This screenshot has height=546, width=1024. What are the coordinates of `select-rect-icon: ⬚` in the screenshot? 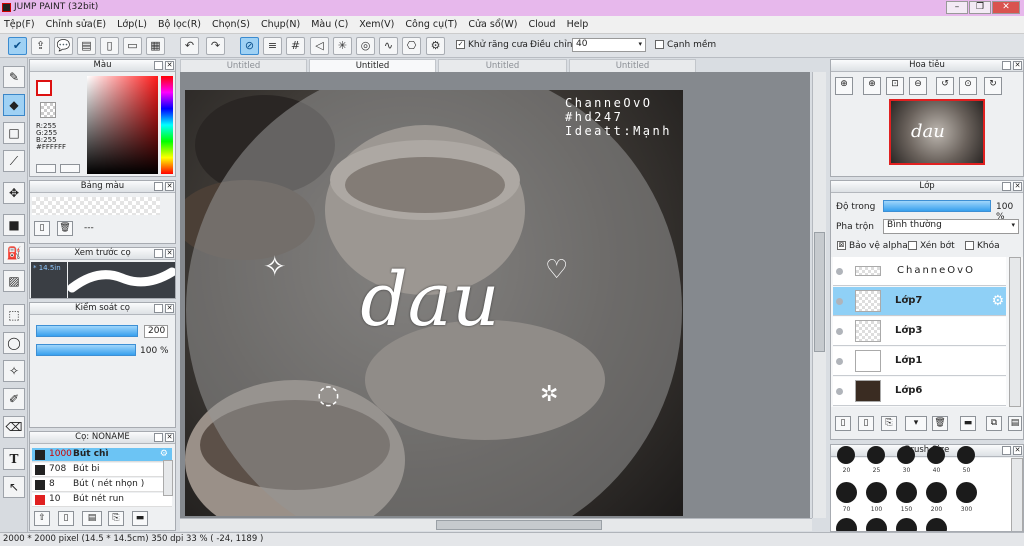 It's located at (14, 315).